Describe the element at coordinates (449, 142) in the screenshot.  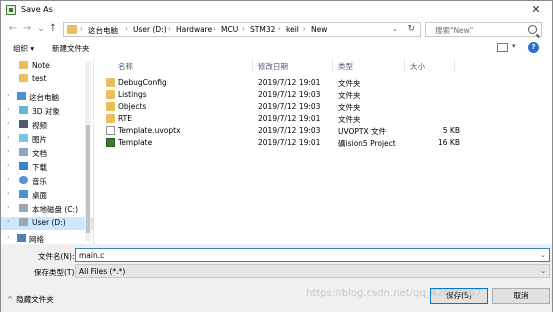
I see `file-size: 16 KB` at that location.